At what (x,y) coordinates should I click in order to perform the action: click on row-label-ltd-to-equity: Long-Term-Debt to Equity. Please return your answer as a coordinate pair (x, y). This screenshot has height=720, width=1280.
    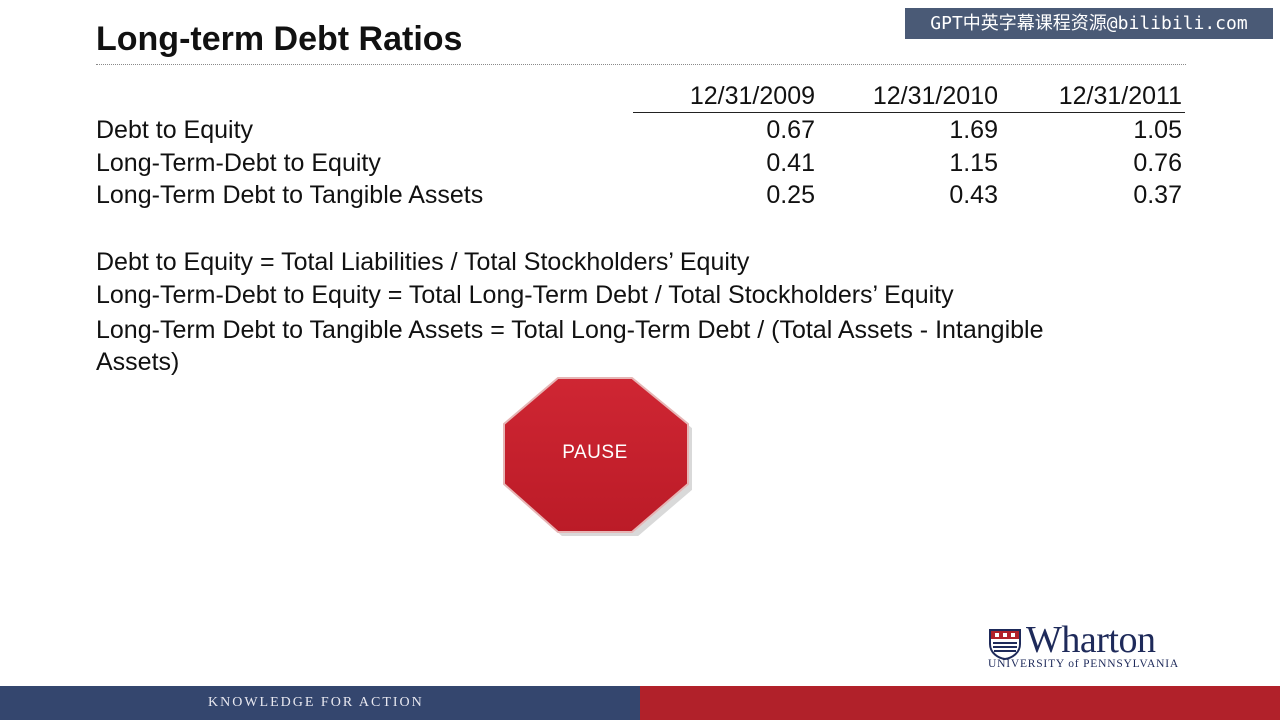
    Looking at the image, I should click on (238, 163).